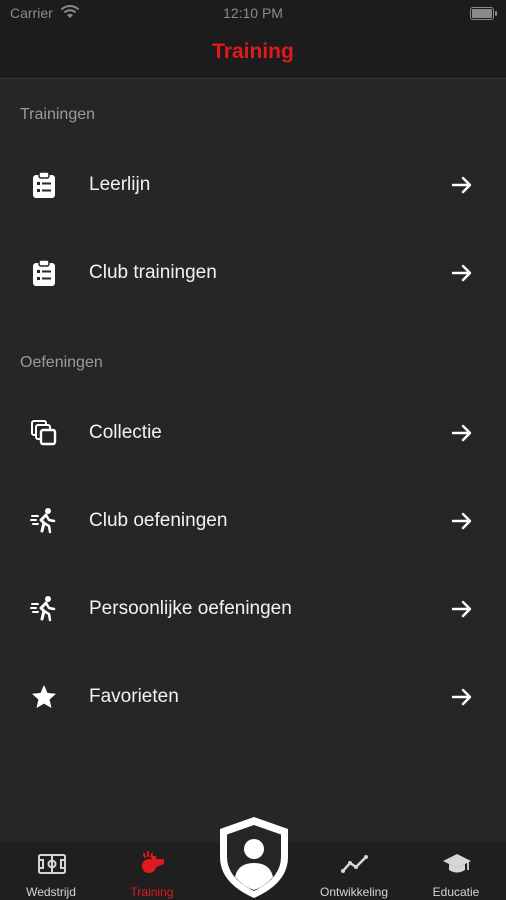  What do you see at coordinates (456, 892) in the screenshot?
I see `tab-label: Educatie` at bounding box center [456, 892].